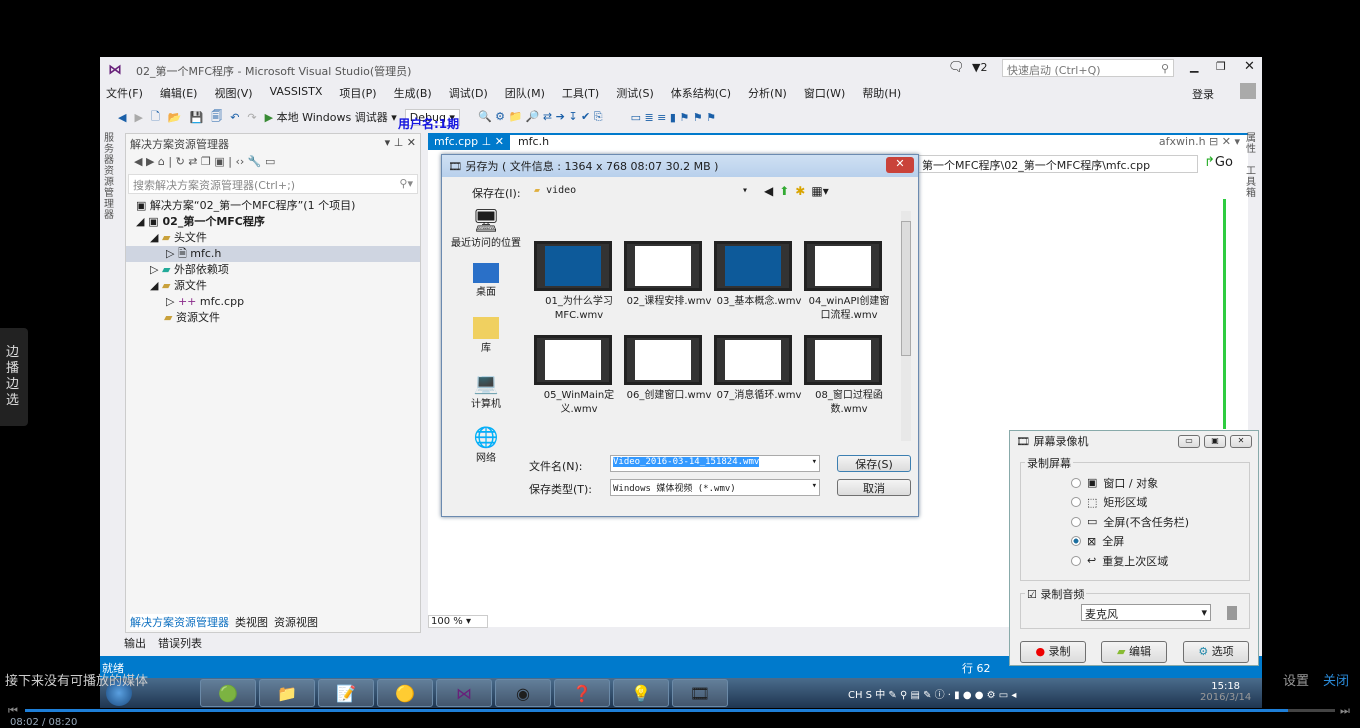  What do you see at coordinates (251, 622) in the screenshot?
I see `tab-class-view: 类视图` at bounding box center [251, 622].